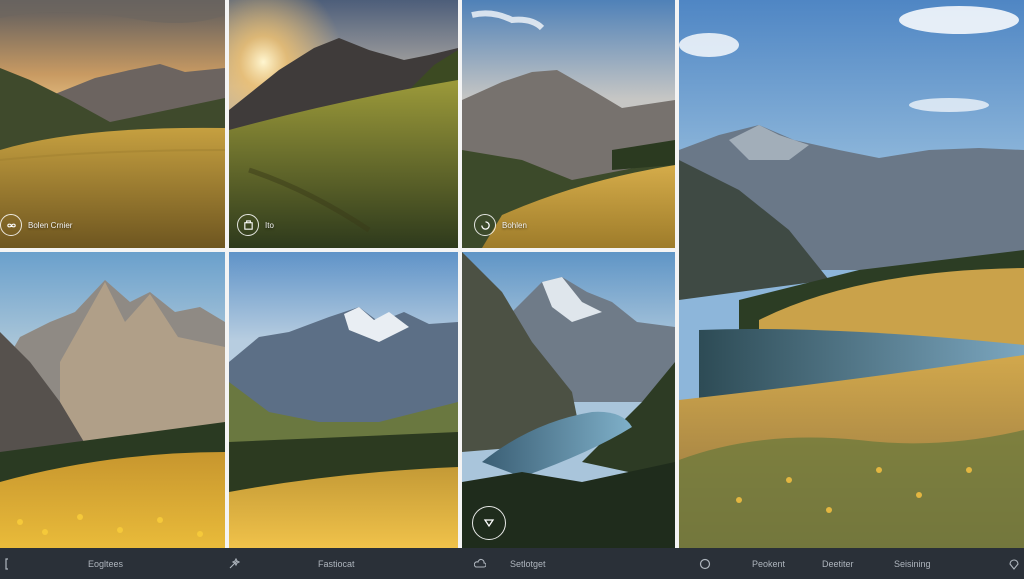  I want to click on frame-icon, so click(248, 225).